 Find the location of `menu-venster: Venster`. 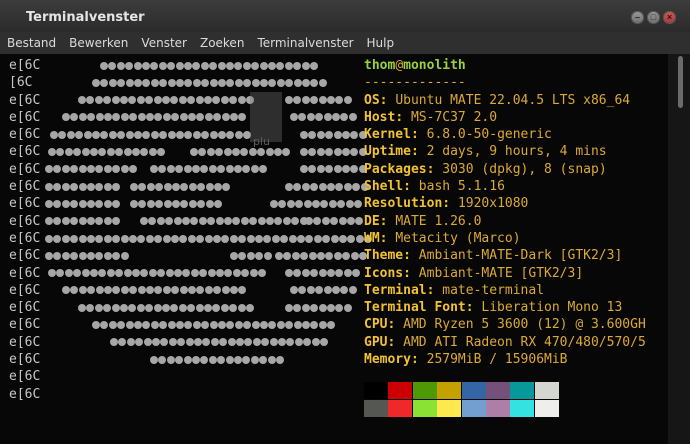

menu-venster: Venster is located at coordinates (163, 43).